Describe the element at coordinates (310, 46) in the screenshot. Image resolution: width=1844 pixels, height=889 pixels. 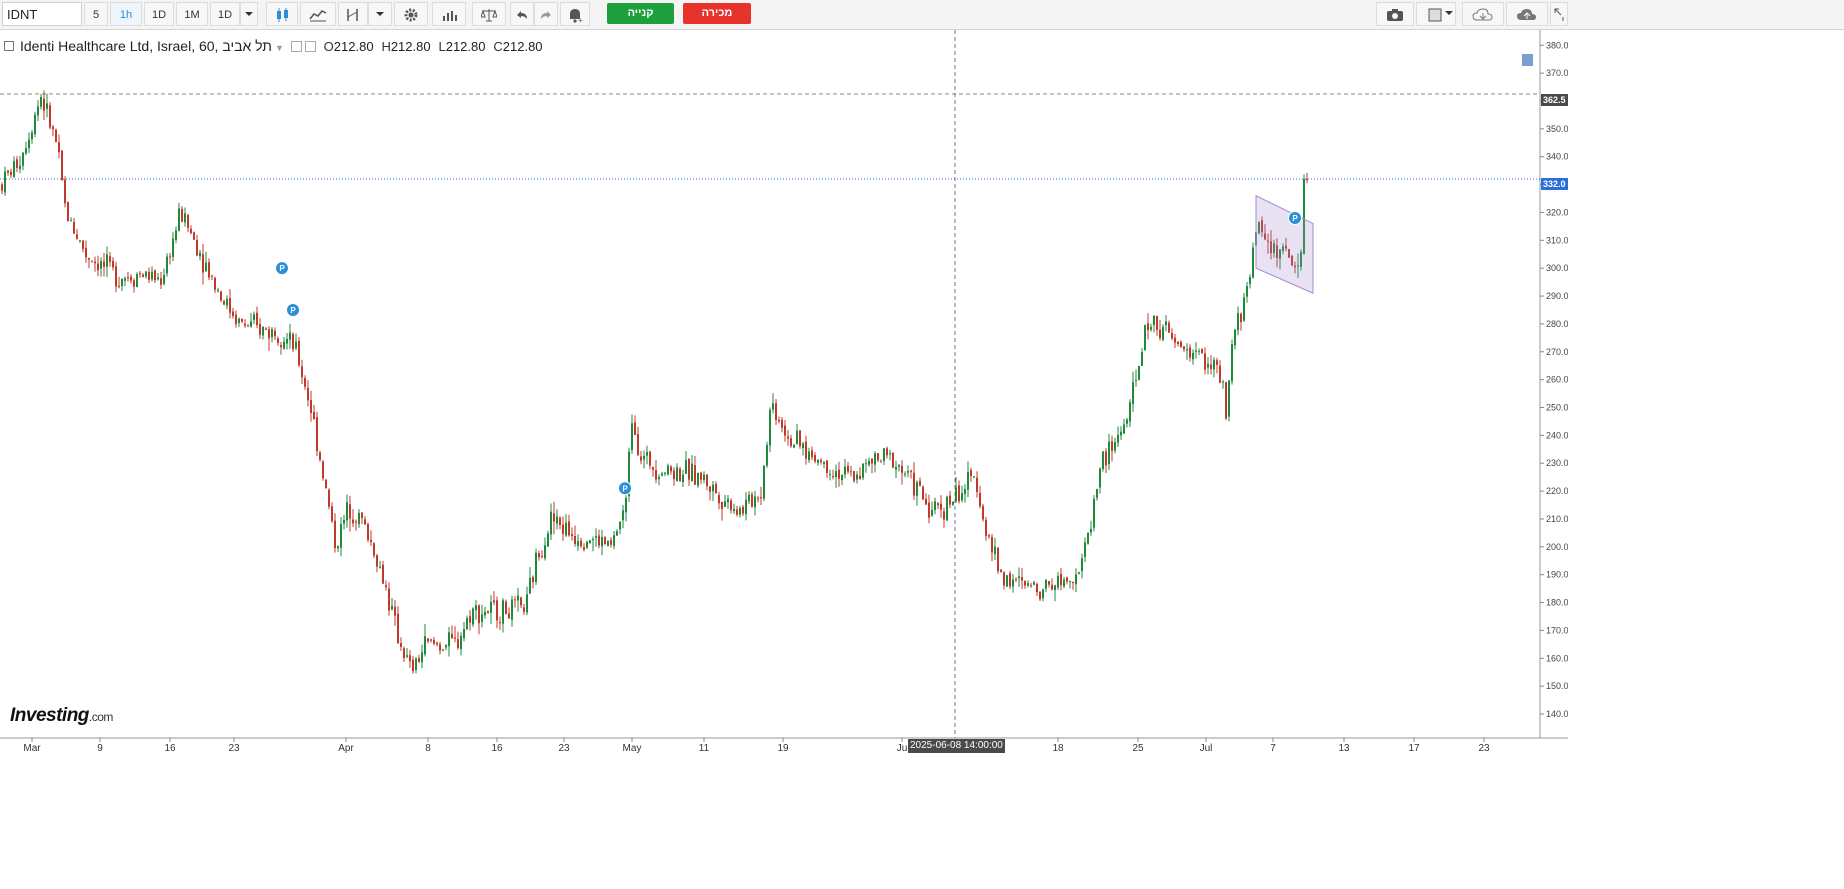
I see `legend-settings-icon` at that location.